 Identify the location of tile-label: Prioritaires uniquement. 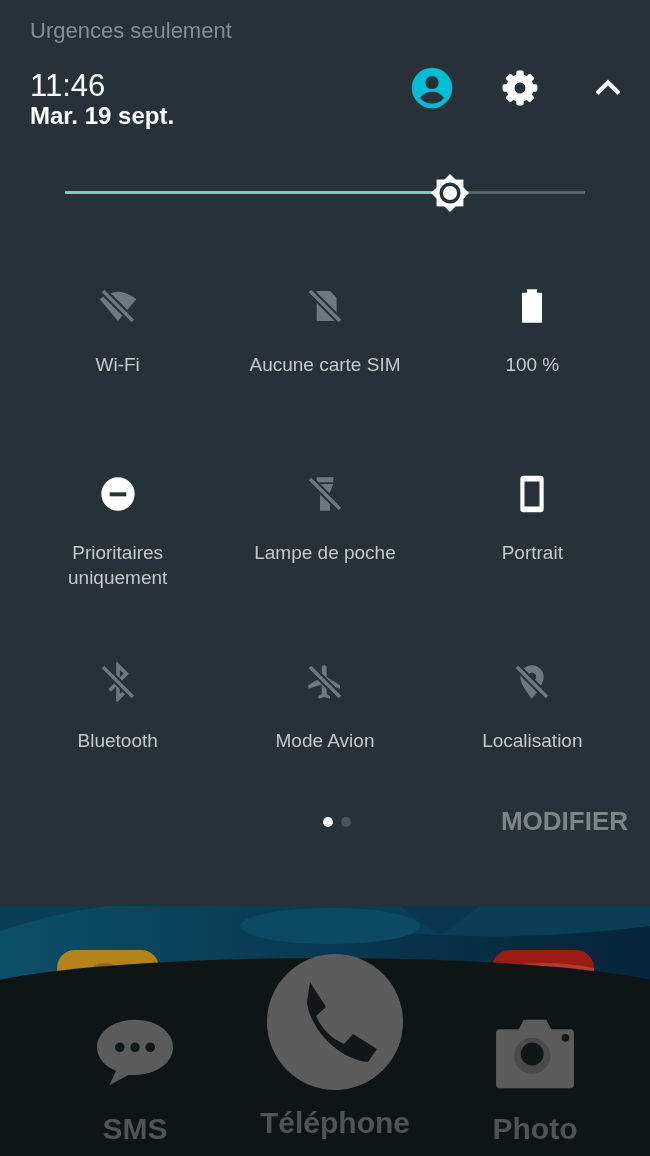
(117, 565).